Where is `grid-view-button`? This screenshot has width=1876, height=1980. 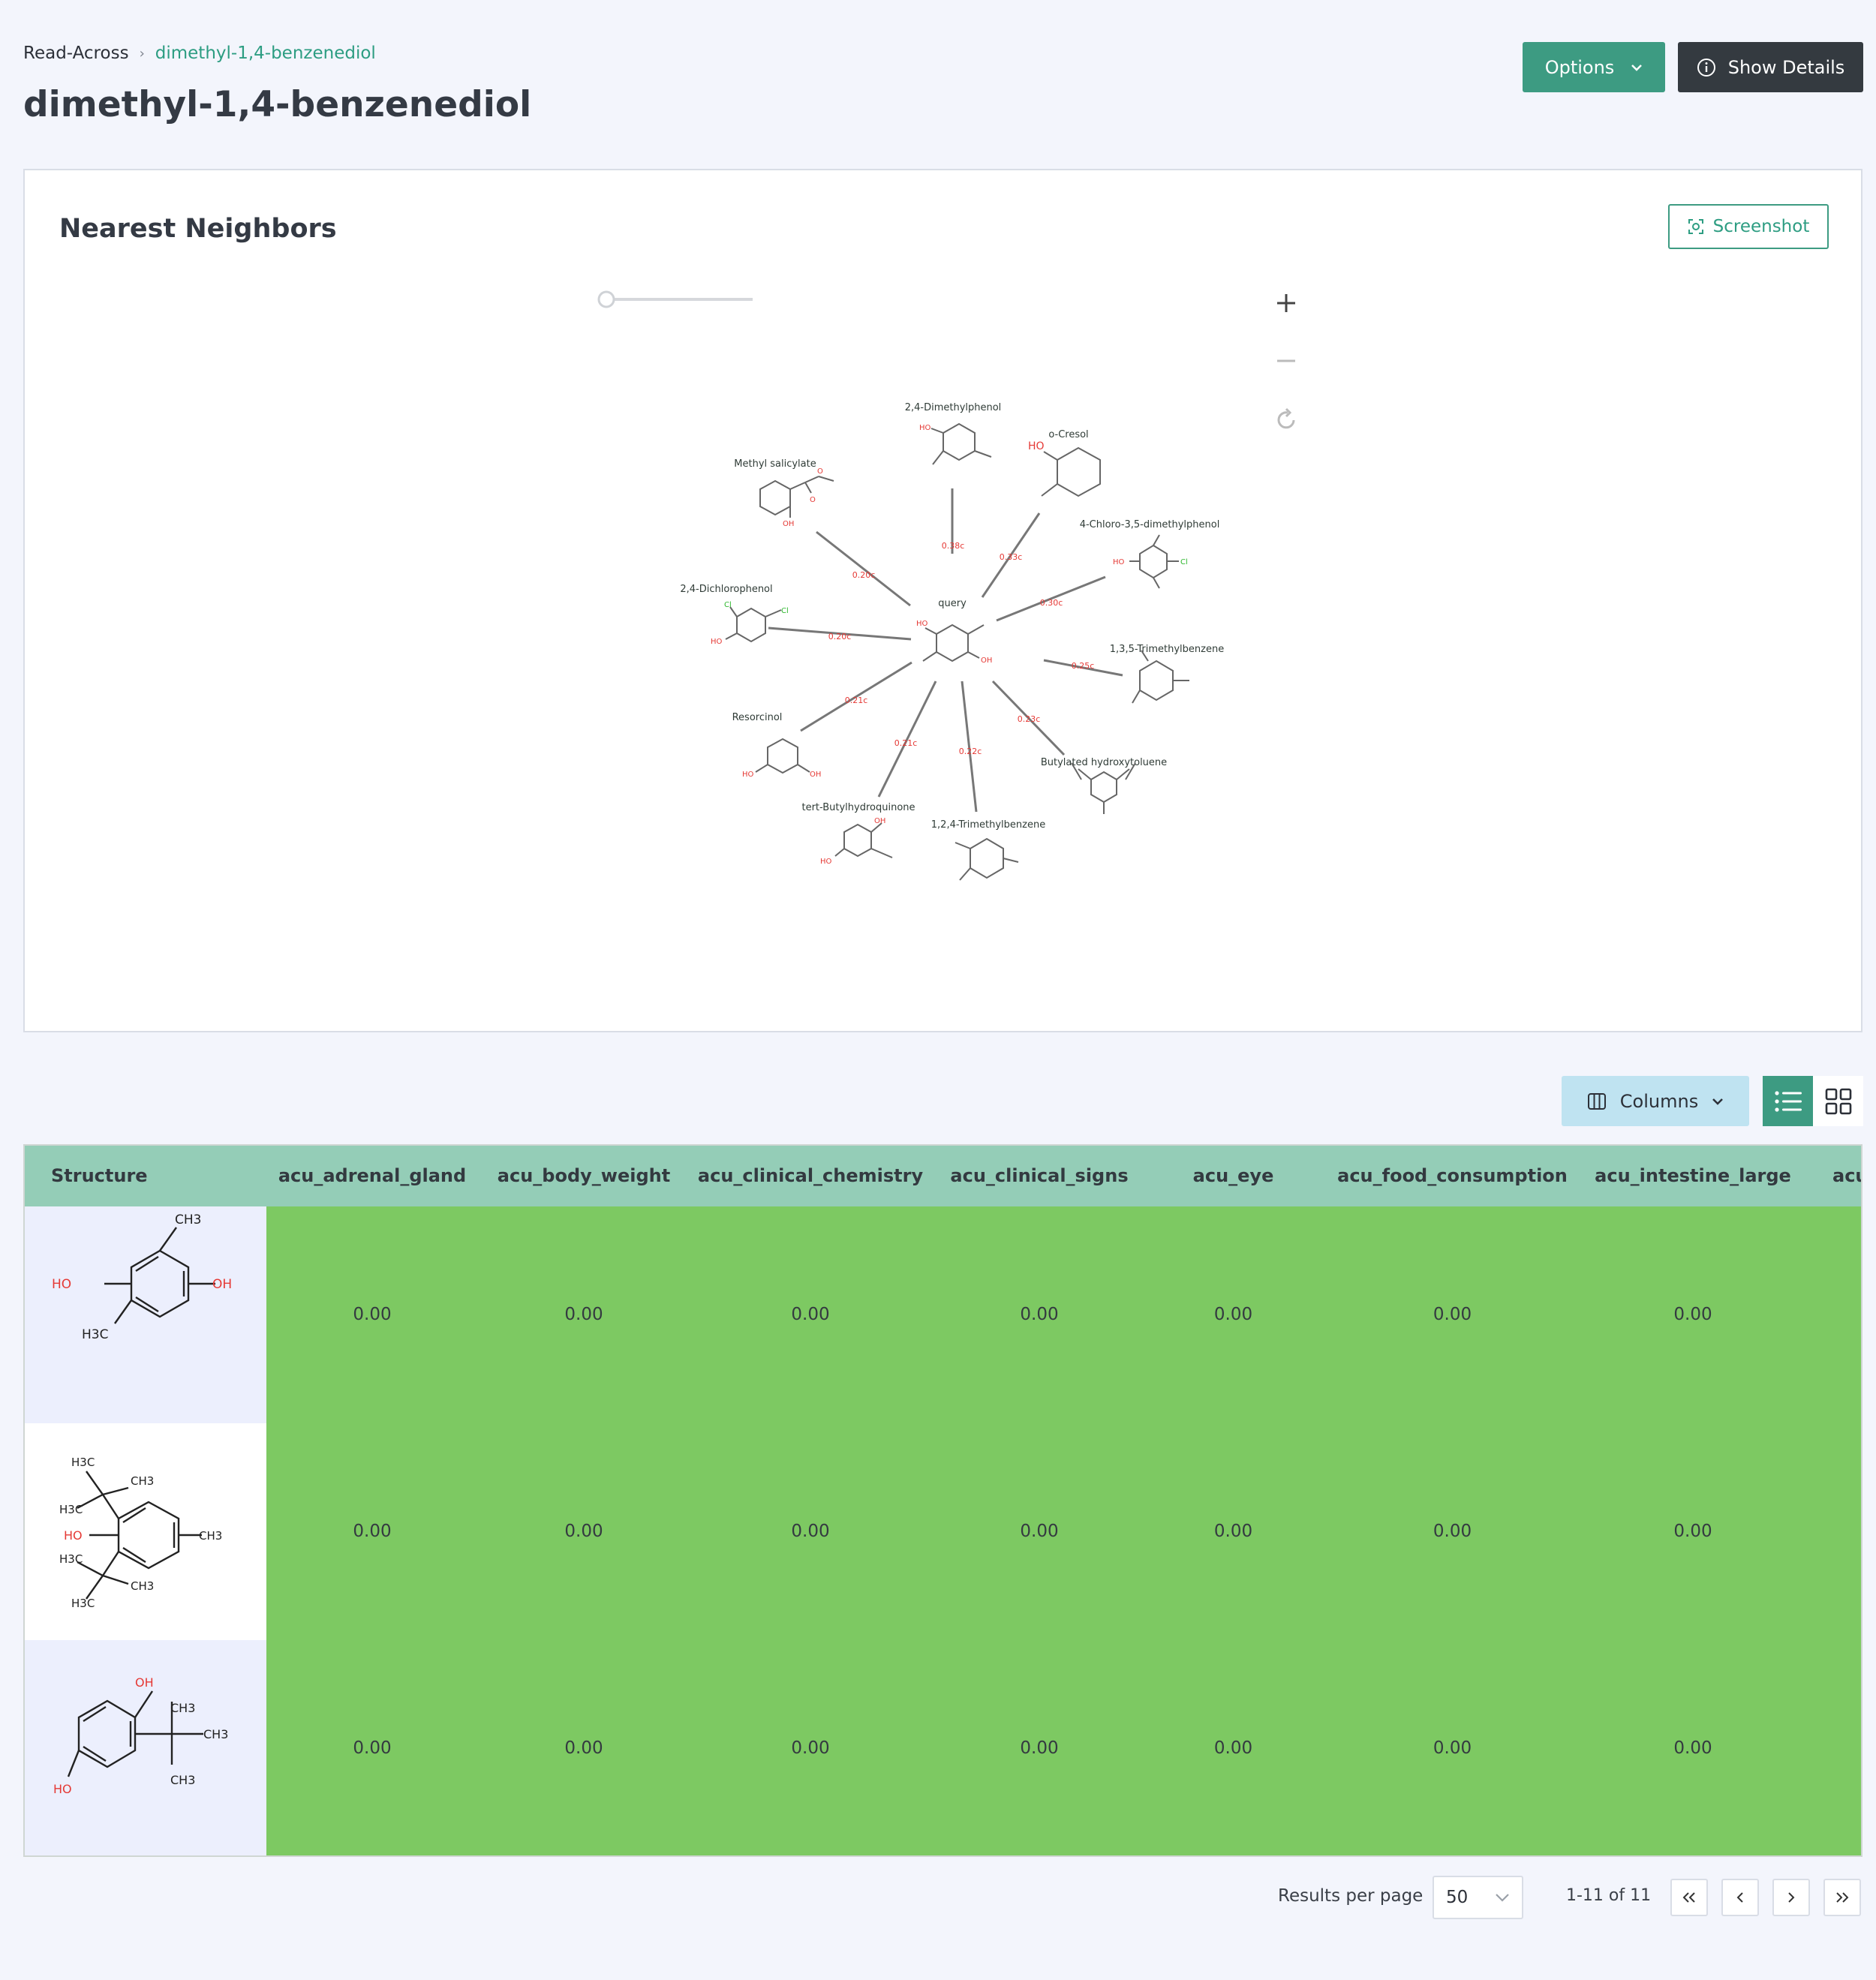 grid-view-button is located at coordinates (1838, 1101).